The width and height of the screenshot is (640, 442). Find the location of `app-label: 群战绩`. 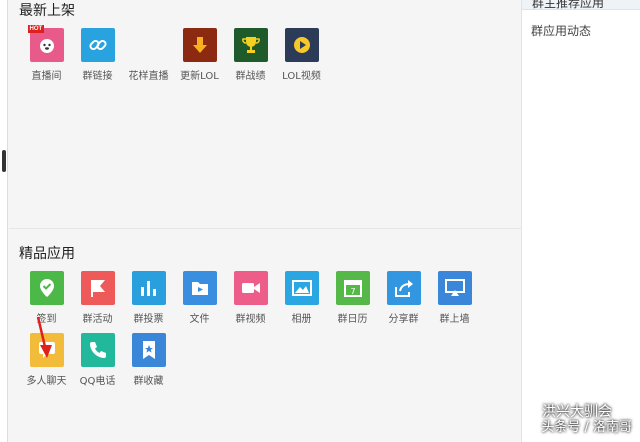

app-label: 群战绩 is located at coordinates (250, 76).